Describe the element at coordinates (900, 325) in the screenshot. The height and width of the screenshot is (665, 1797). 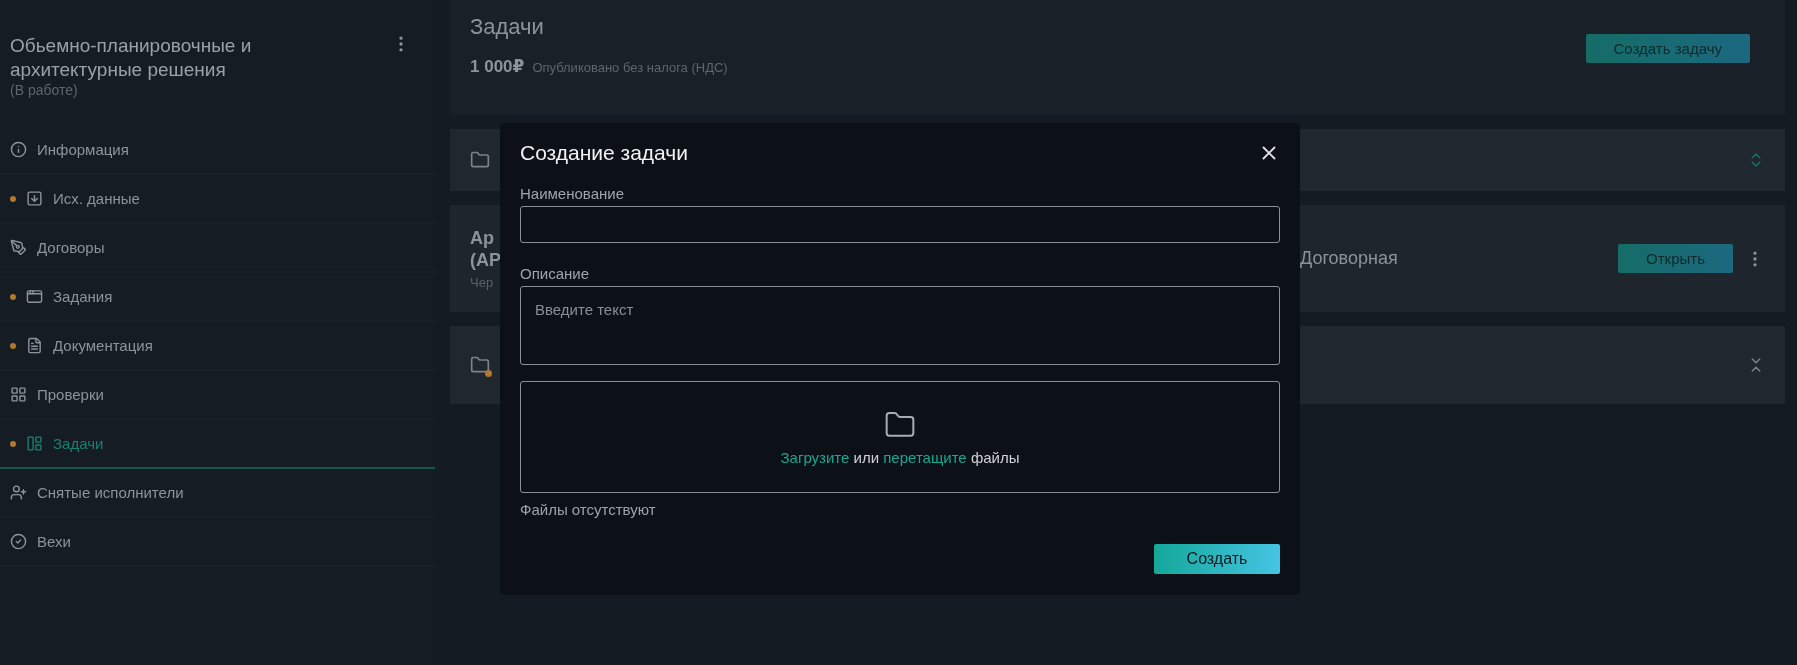
I see `description-field: Введите текст` at that location.